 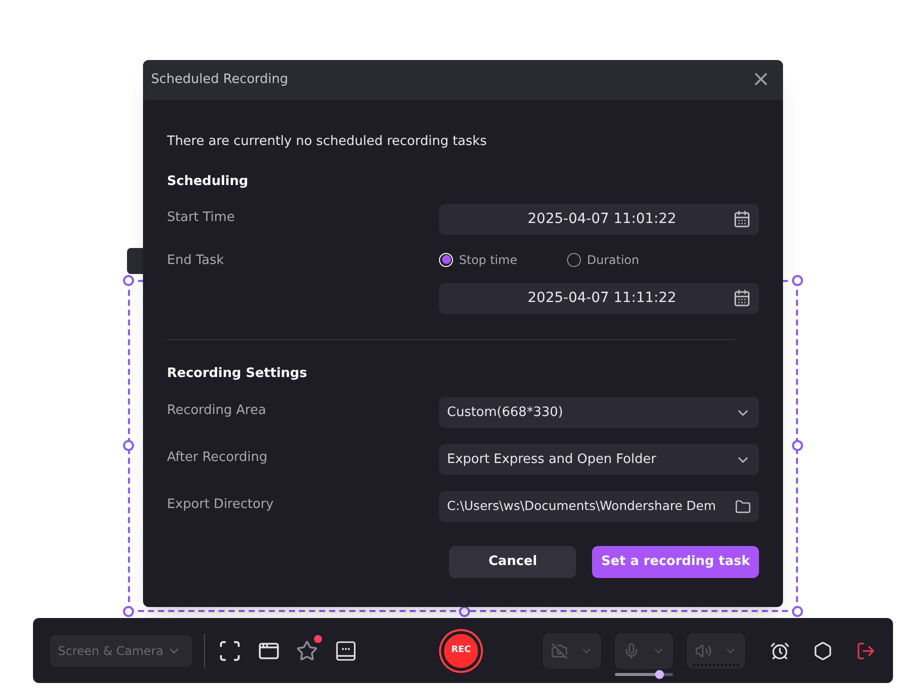 What do you see at coordinates (217, 458) in the screenshot?
I see `field-label: After Recording` at bounding box center [217, 458].